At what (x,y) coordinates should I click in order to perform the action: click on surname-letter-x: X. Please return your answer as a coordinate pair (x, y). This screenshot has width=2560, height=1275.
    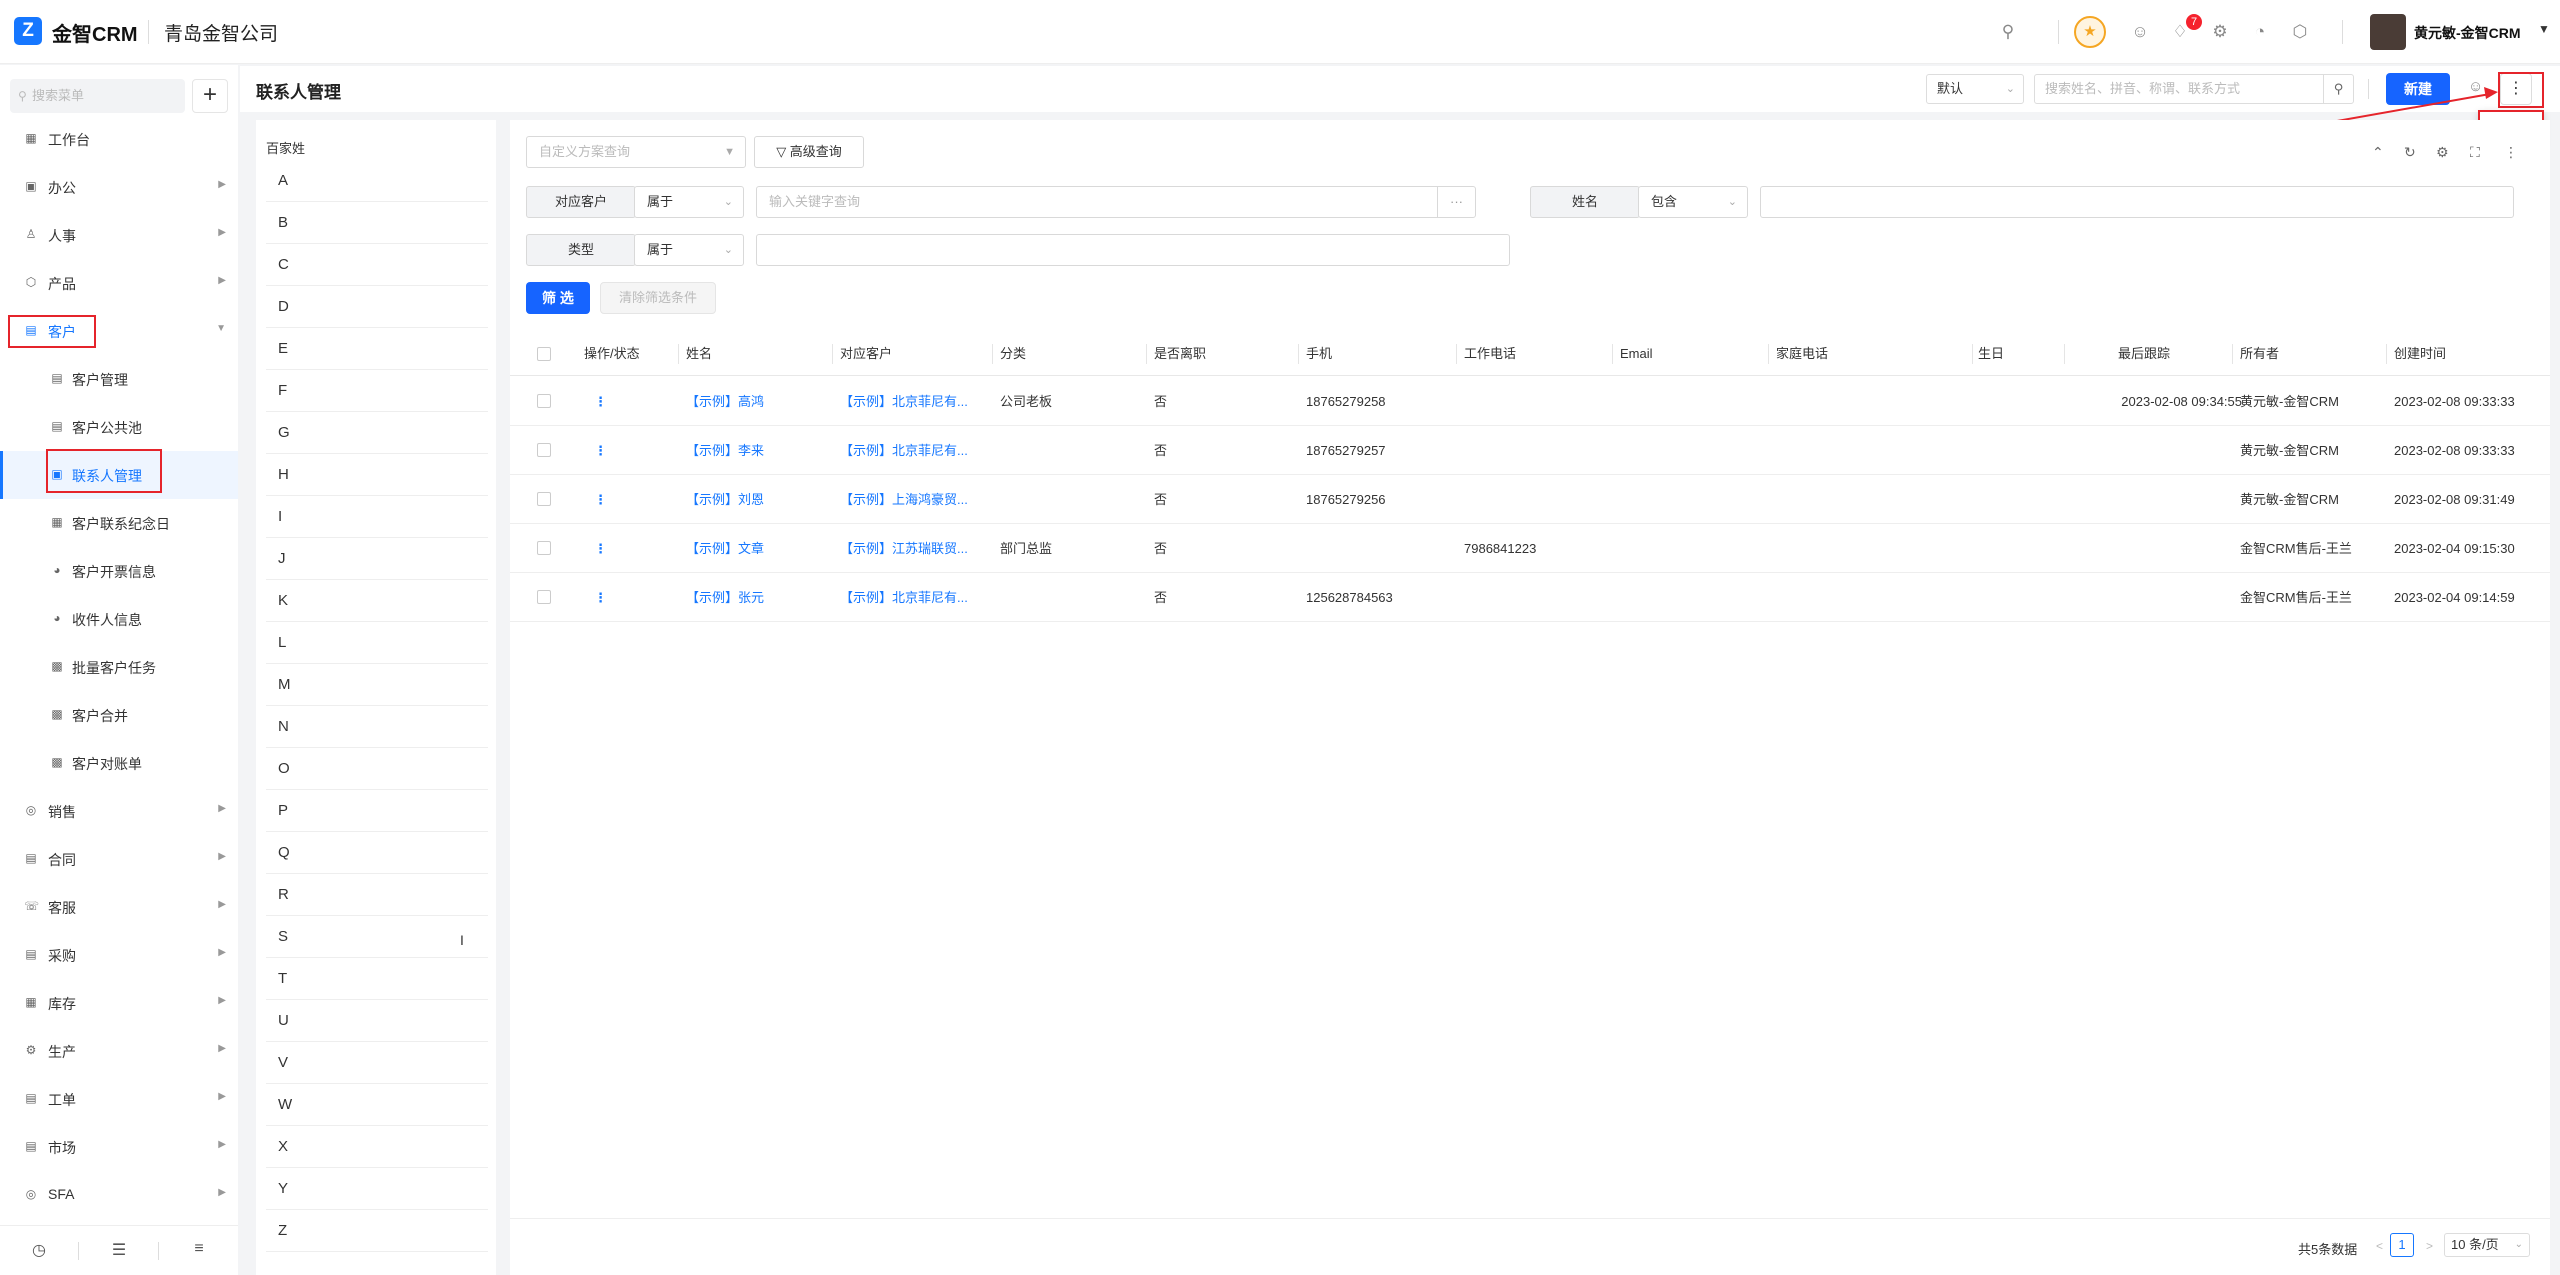
    Looking at the image, I should click on (377, 1147).